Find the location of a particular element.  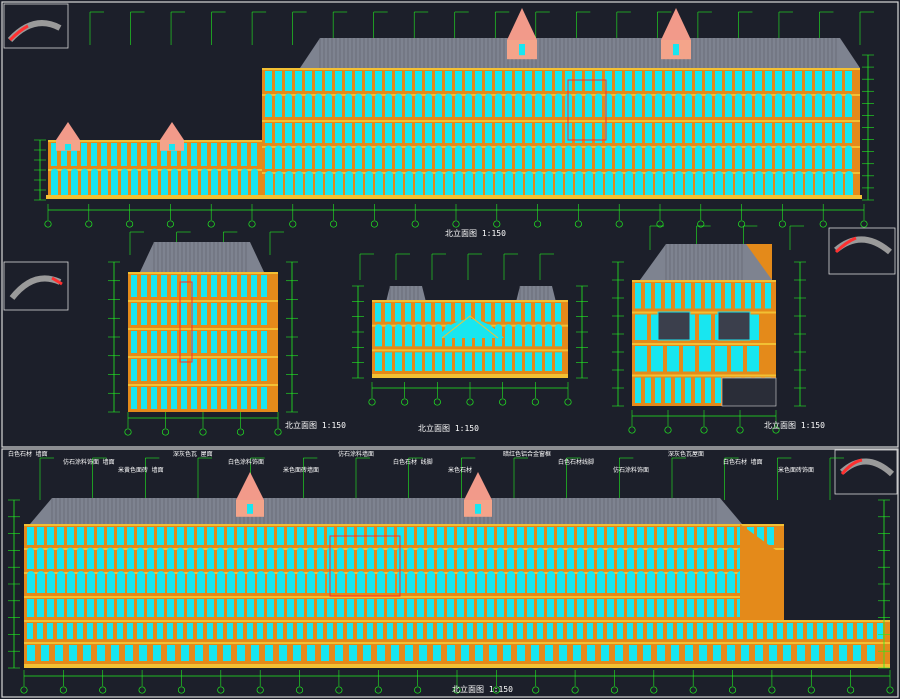

leader-note-12: 深灰色瓦屋面 is located at coordinates (686, 454).